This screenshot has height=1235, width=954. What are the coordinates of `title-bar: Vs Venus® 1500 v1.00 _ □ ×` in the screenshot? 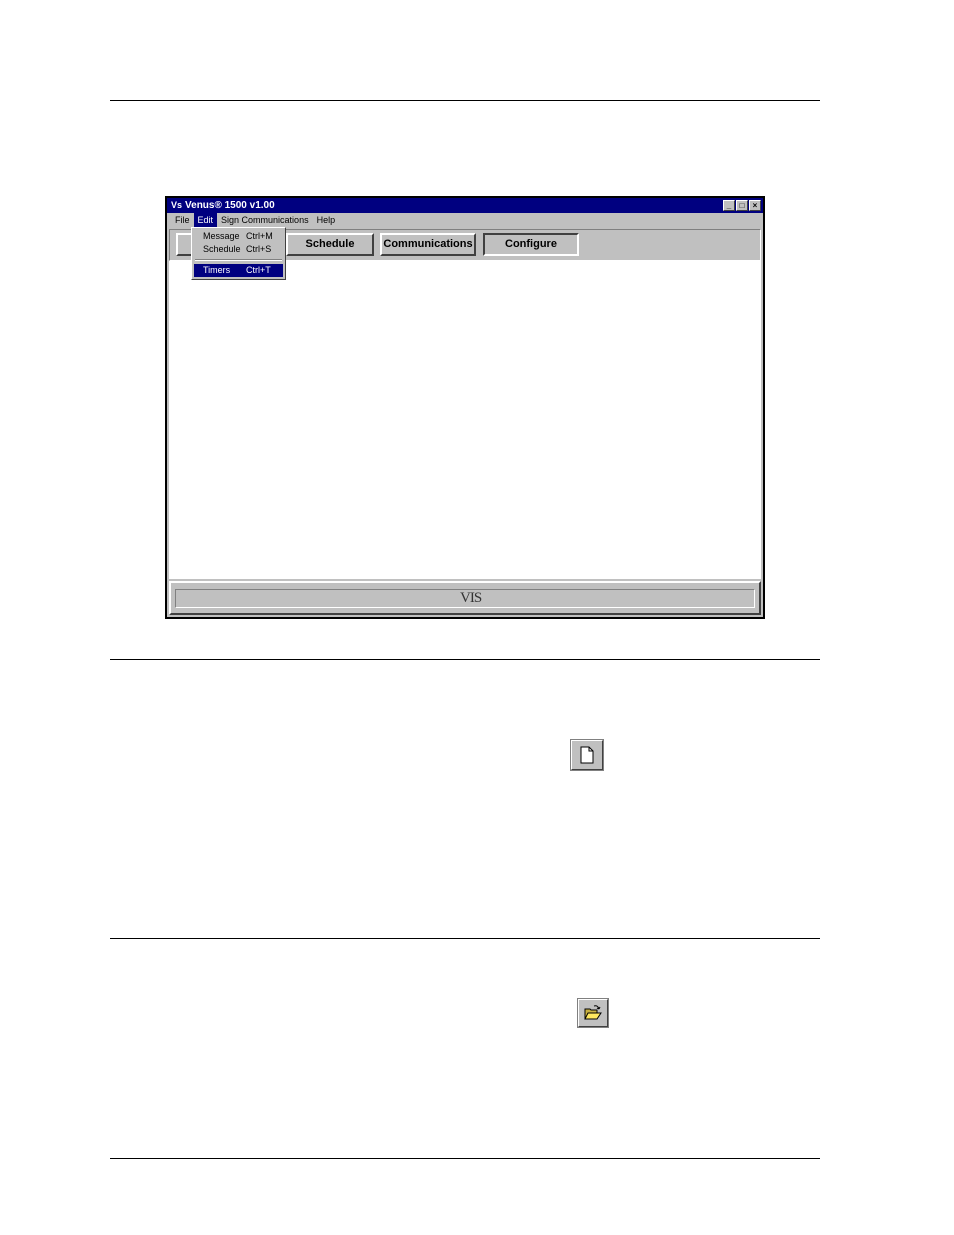 It's located at (465, 205).